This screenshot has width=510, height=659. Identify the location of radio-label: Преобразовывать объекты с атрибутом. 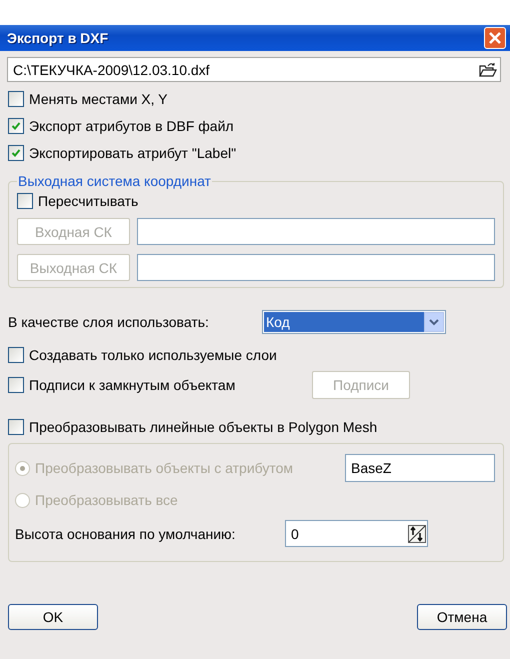
(164, 468).